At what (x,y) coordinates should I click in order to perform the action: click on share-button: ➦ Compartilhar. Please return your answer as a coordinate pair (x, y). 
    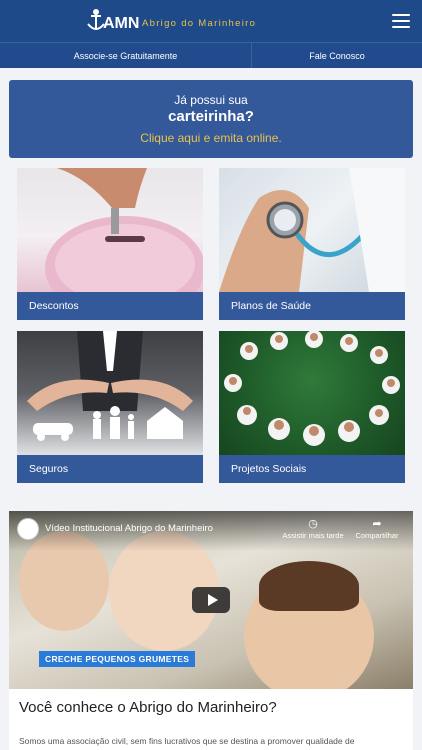
    Looking at the image, I should click on (377, 528).